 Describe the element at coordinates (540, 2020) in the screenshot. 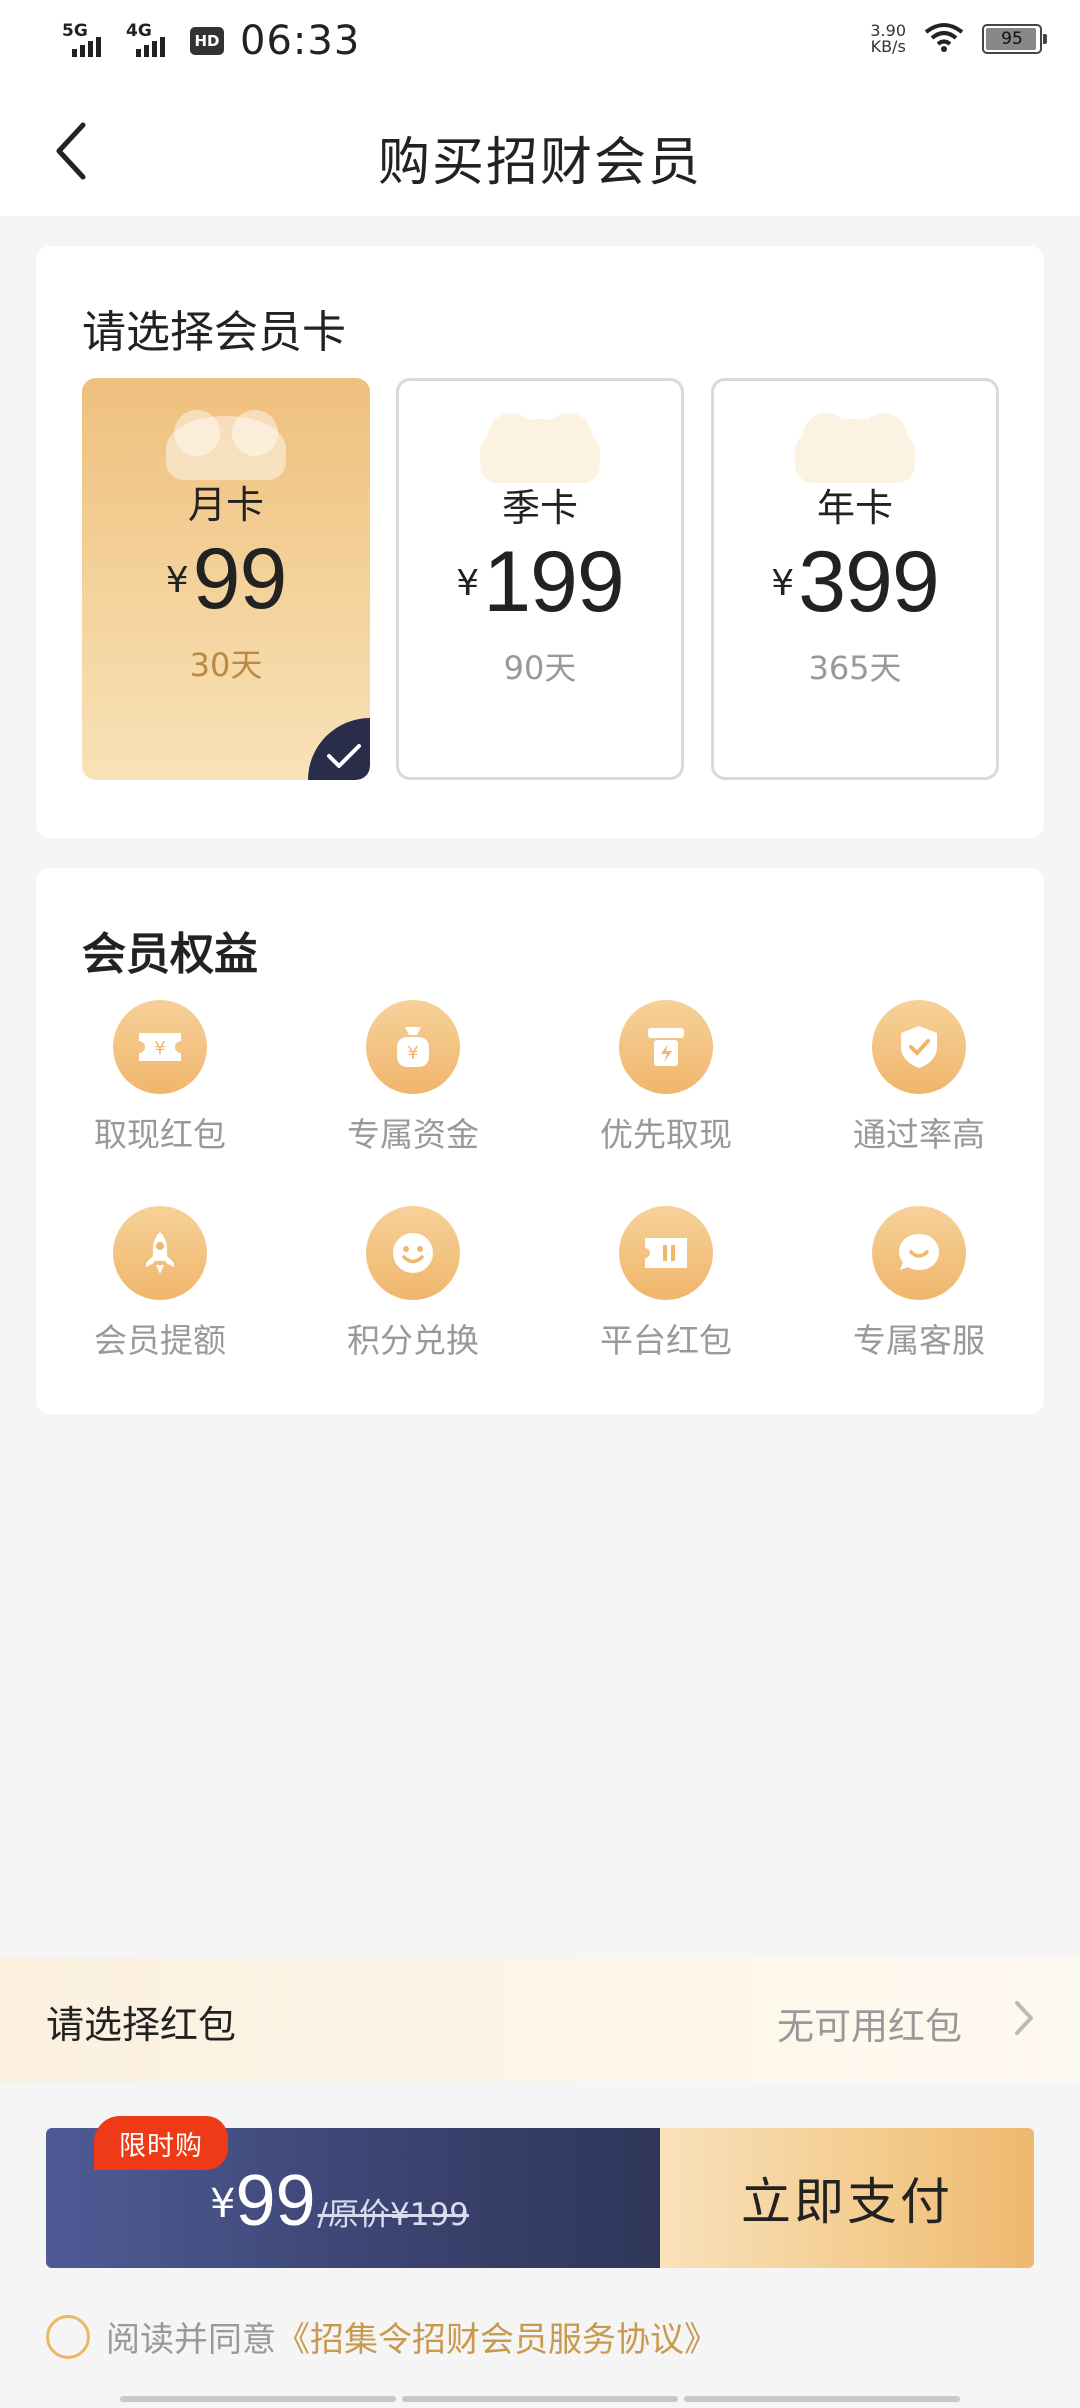

I see `red-packet-selector: 请选择红包 无可用红包` at that location.